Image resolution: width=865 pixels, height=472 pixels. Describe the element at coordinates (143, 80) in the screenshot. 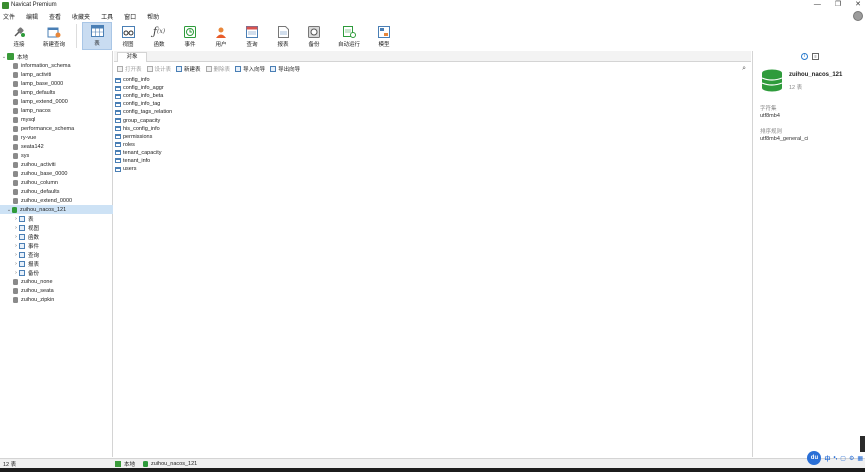

I see `table-list-item: config_info` at that location.